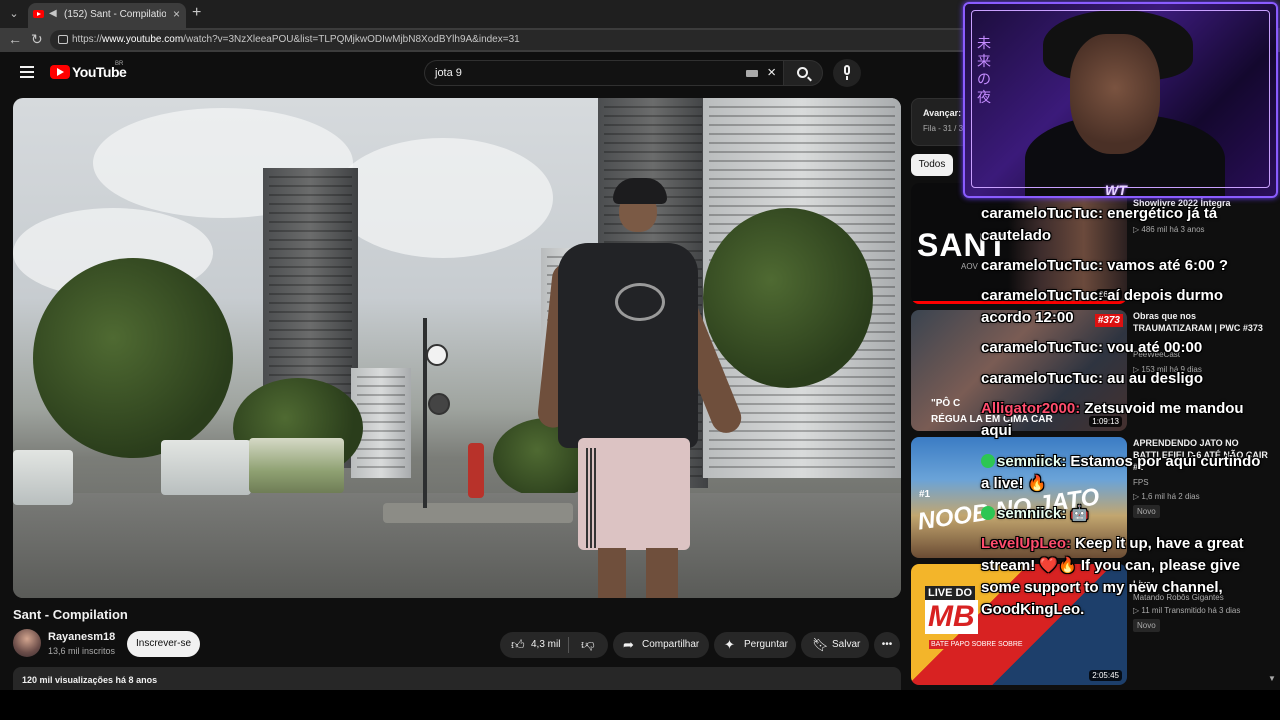 This screenshot has height=720, width=1280. Describe the element at coordinates (53, 13) in the screenshot. I see `audio-playing-icon: ◀` at that location.